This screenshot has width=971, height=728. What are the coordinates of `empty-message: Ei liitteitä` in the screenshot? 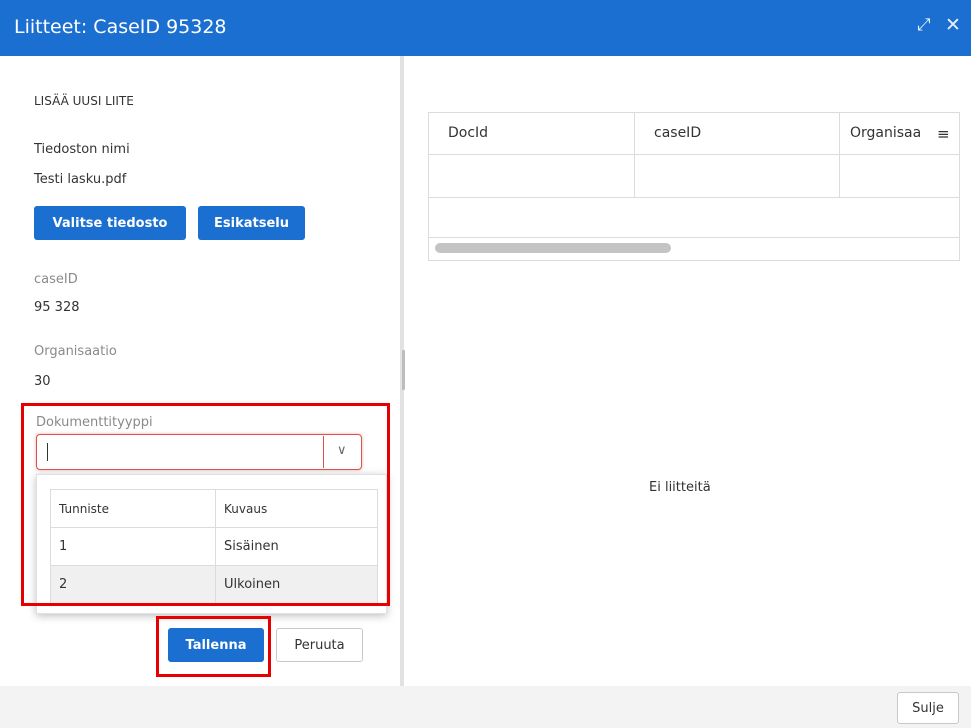 It's located at (680, 487).